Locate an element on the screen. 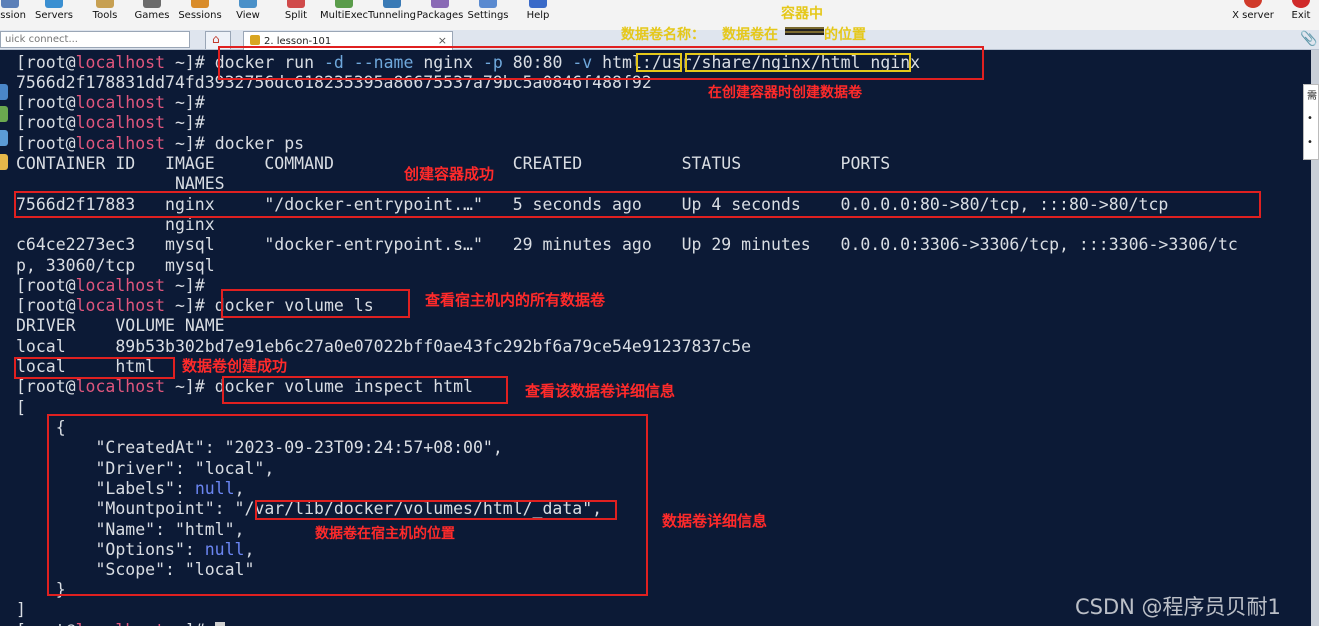 The width and height of the screenshot is (1319, 626). split-icon is located at coordinates (296, 4).